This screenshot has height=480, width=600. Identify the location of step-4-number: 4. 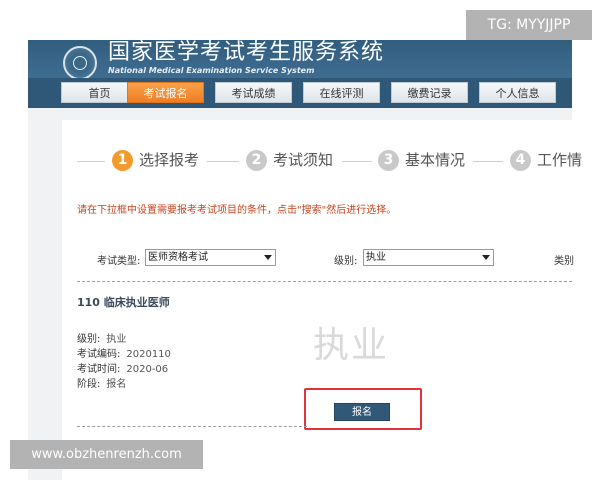
(520, 160).